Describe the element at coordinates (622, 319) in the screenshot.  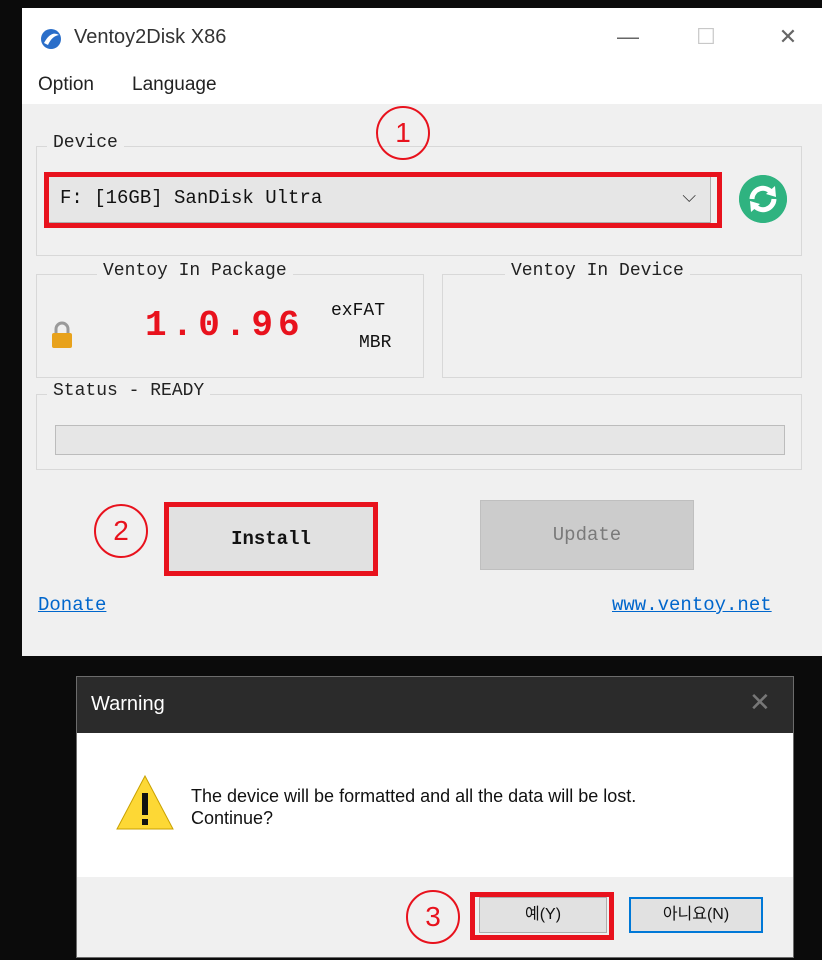
I see `ventoy-device-group: Ventoy In Device` at that location.